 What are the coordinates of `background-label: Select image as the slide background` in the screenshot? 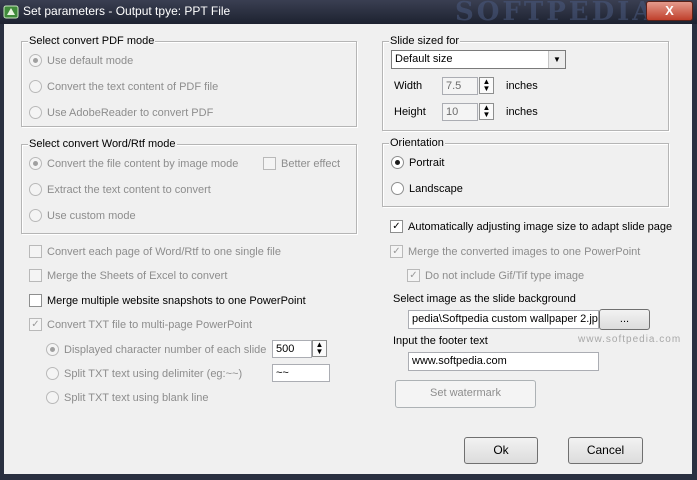 It's located at (484, 299).